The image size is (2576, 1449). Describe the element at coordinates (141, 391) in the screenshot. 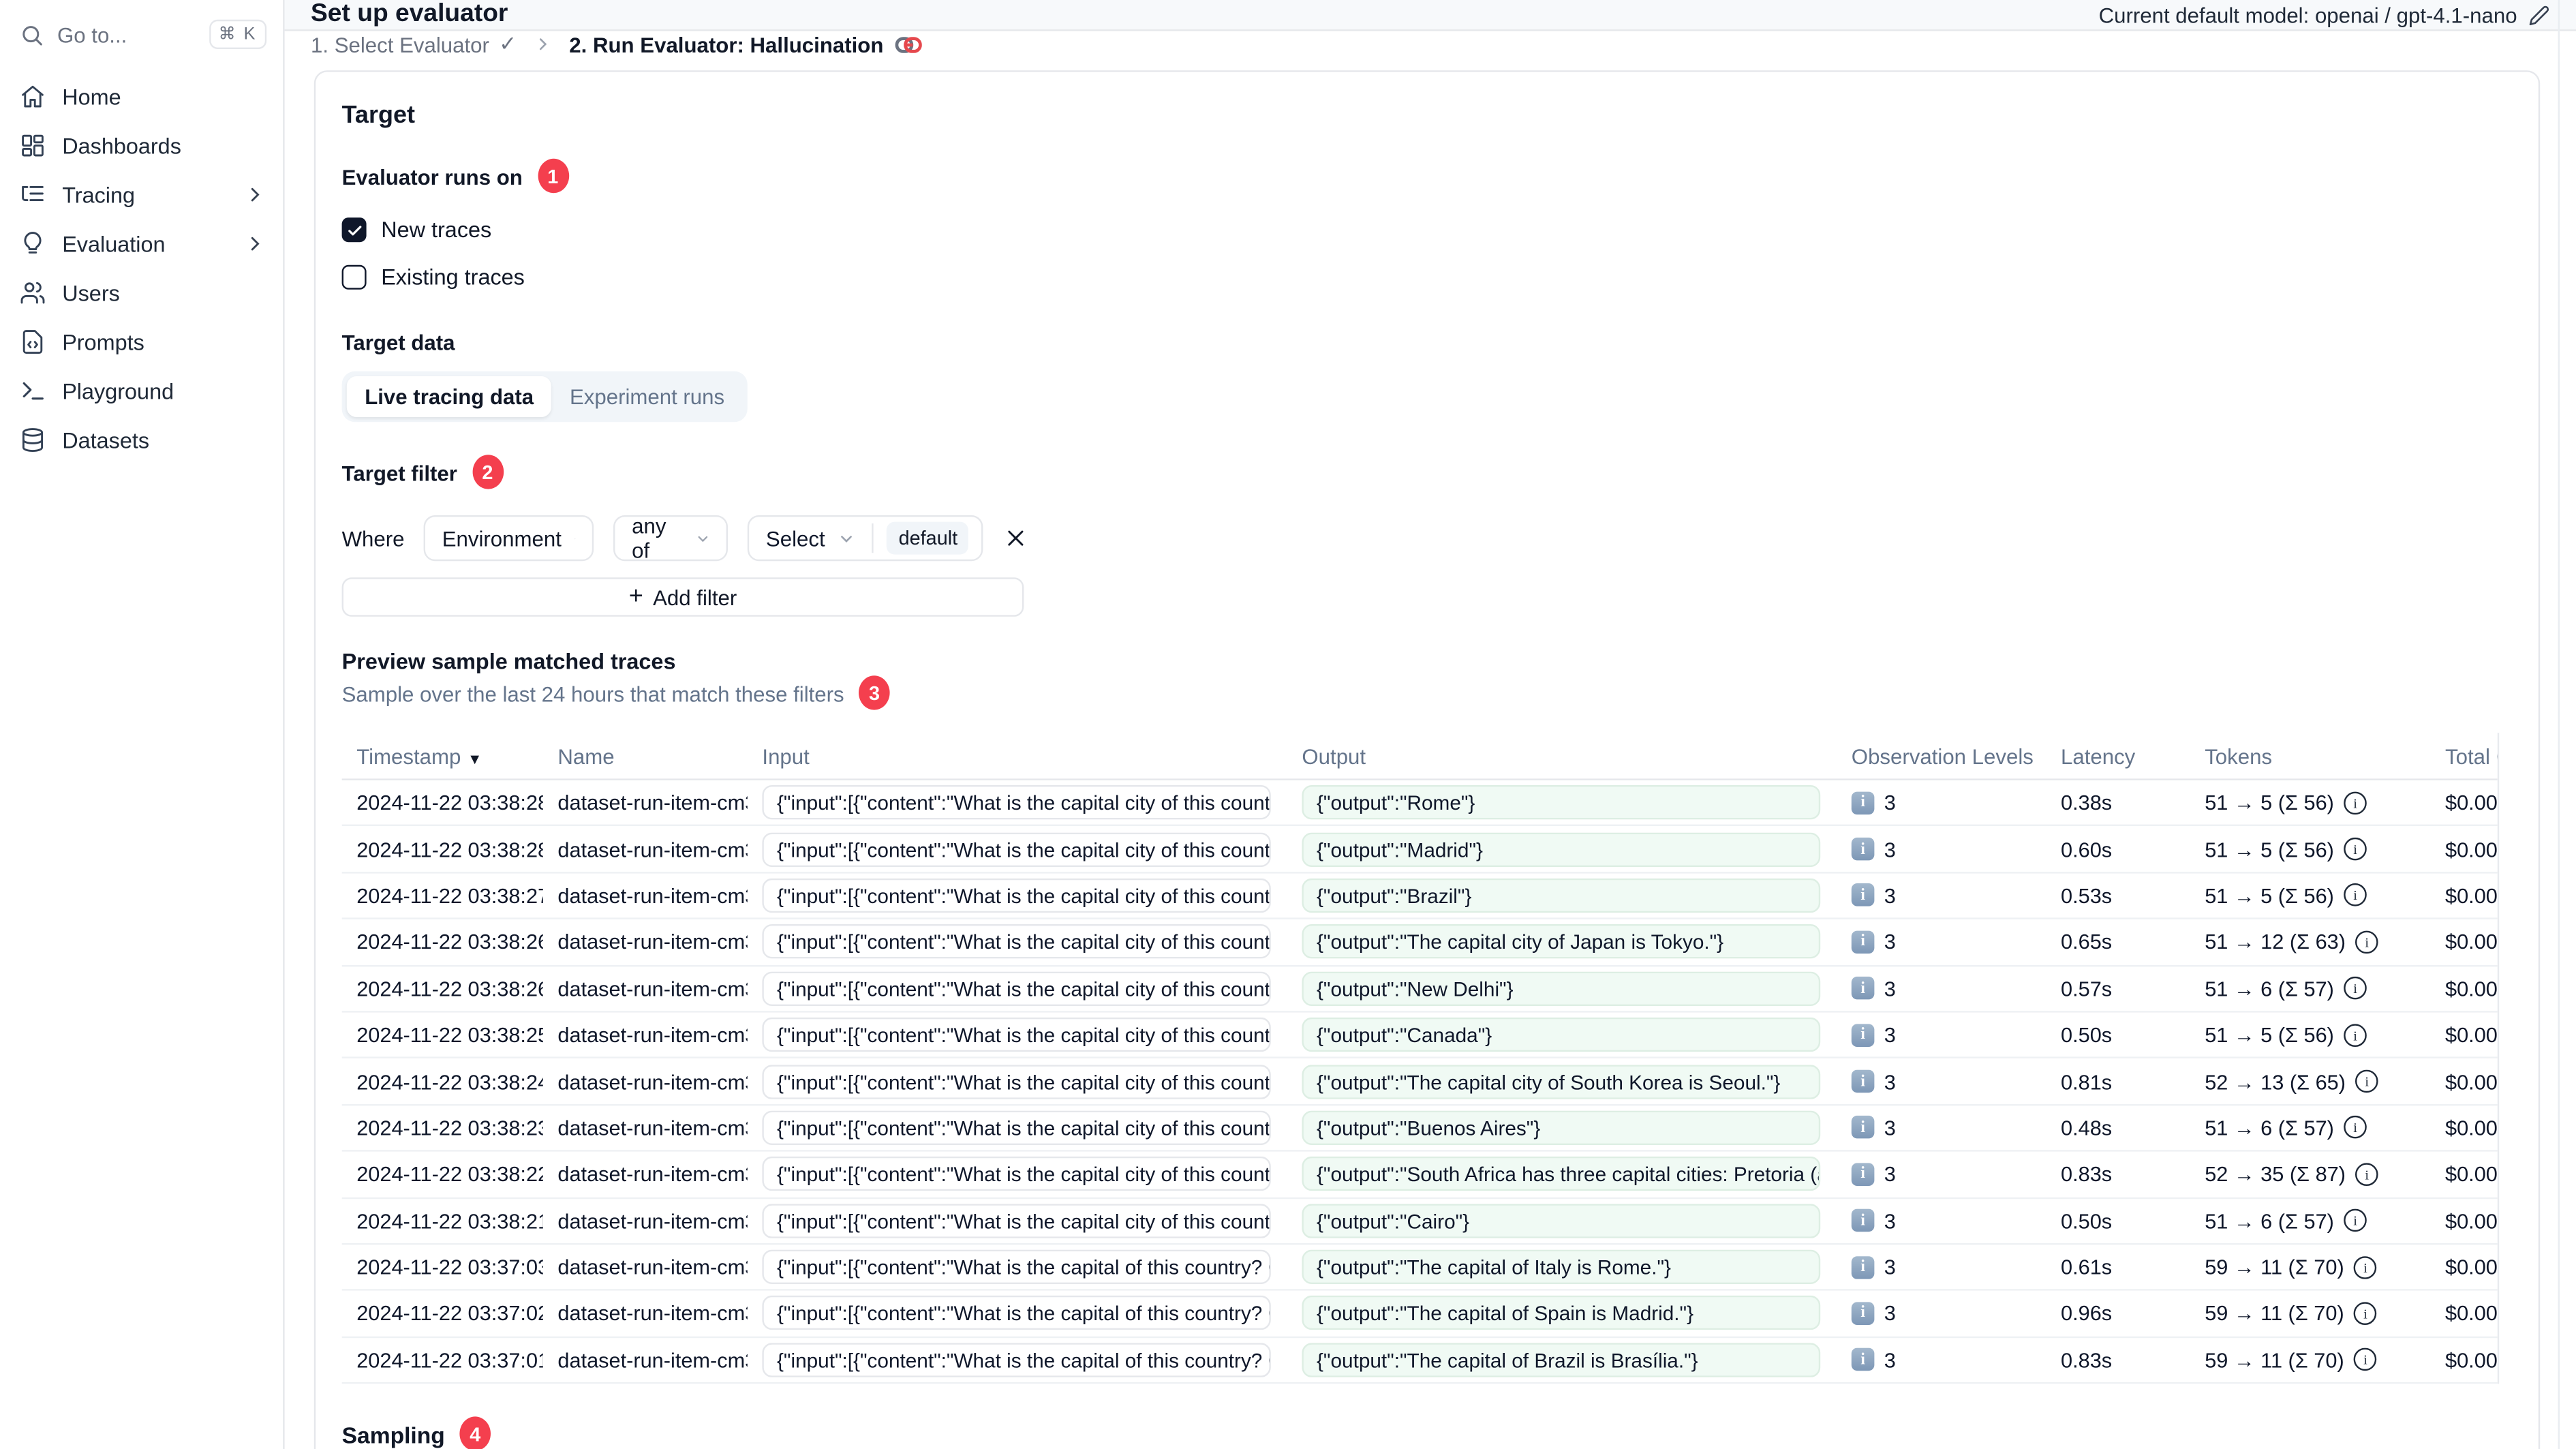

I see `sidebar-item-playground: Playground` at that location.